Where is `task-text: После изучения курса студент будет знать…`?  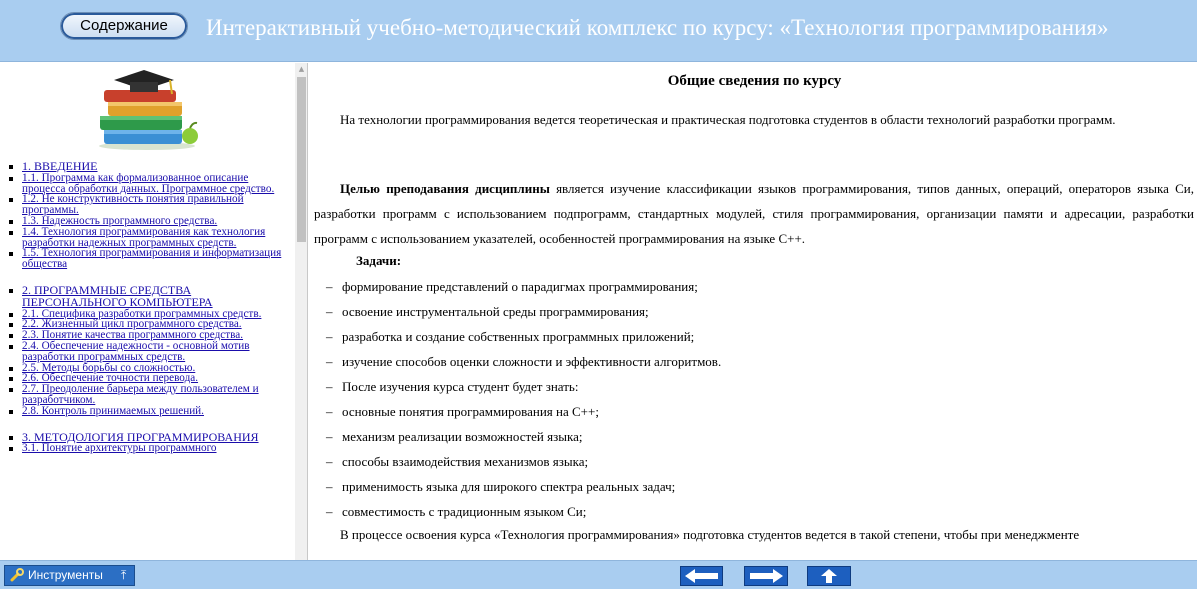 task-text: После изучения курса студент будет знать… is located at coordinates (460, 386).